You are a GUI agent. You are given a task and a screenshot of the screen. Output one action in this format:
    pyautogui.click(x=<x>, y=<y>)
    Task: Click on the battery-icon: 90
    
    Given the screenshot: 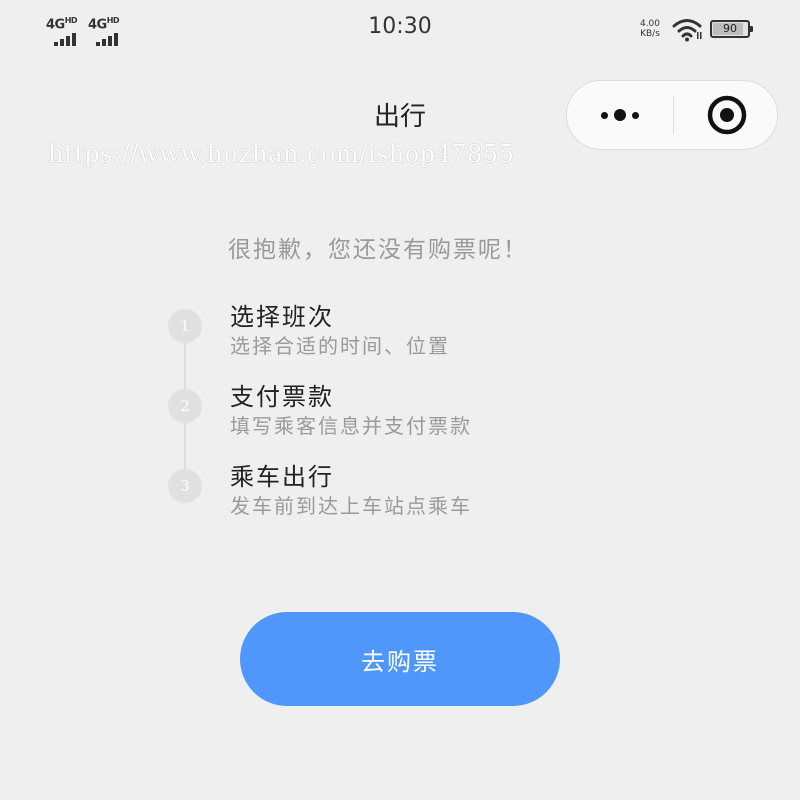 What is the action you would take?
    pyautogui.click(x=731, y=29)
    